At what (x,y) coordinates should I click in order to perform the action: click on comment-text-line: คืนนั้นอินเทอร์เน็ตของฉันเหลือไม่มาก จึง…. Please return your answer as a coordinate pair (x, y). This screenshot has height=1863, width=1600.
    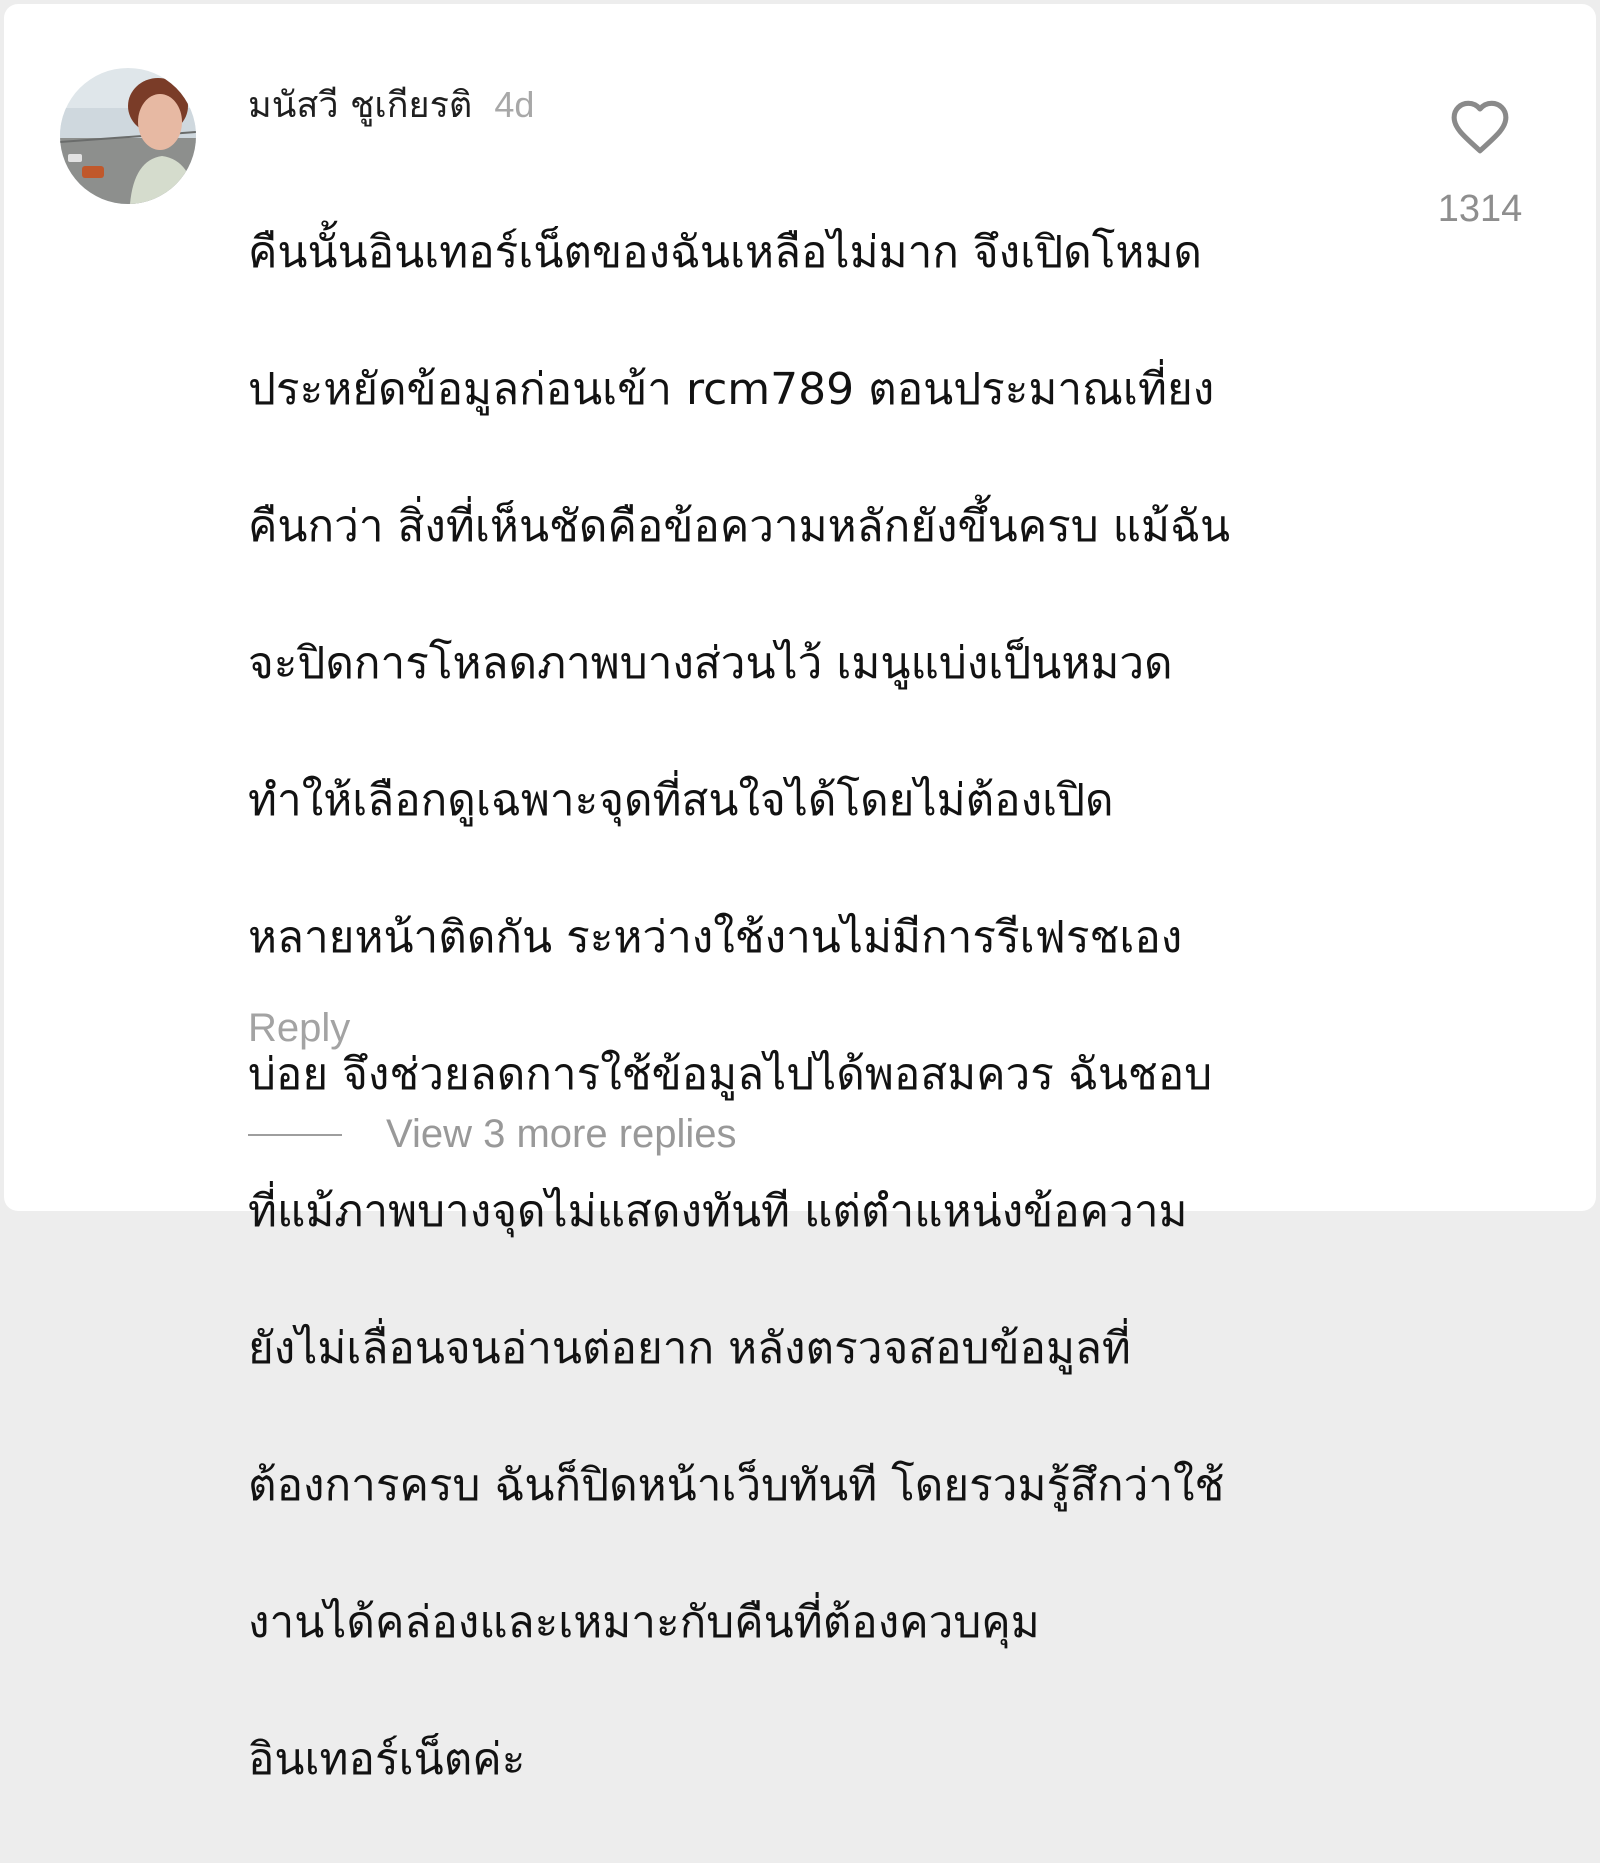
    Looking at the image, I should click on (725, 252).